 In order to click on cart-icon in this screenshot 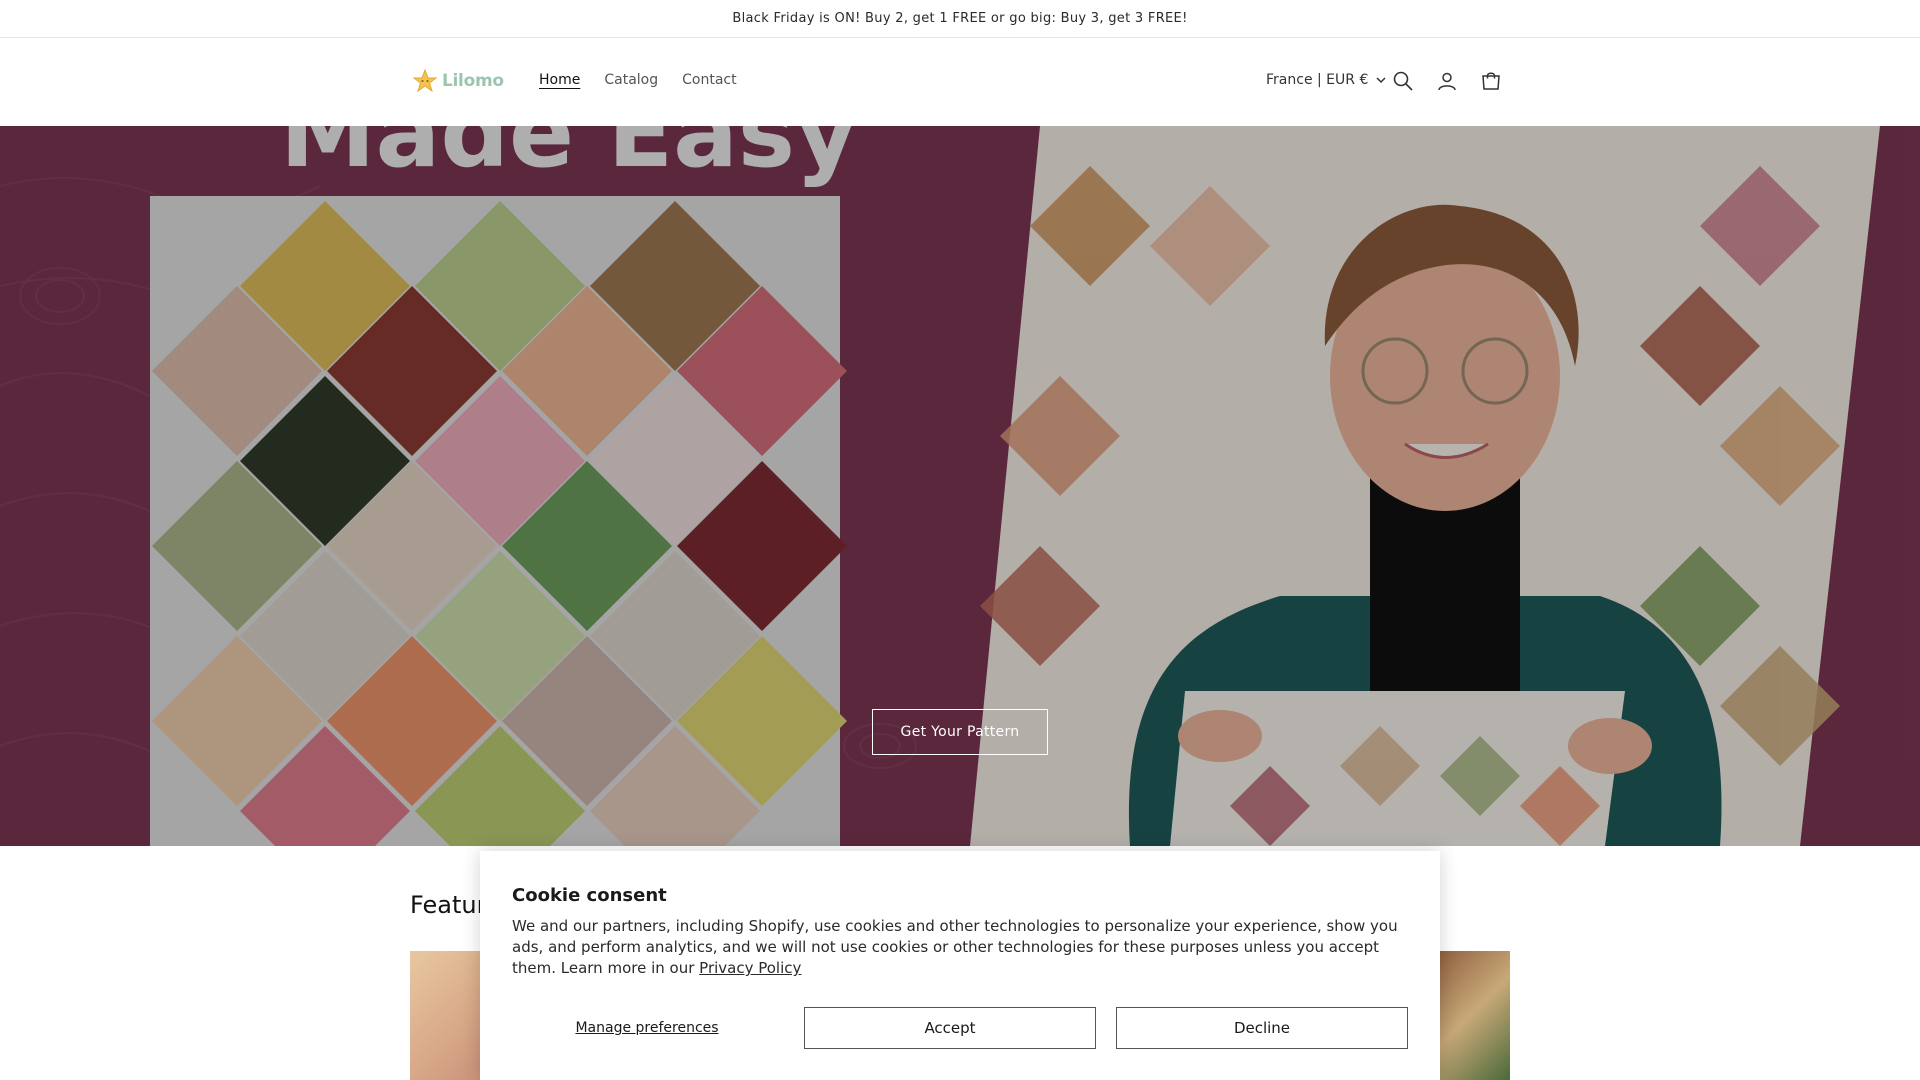, I will do `click(1491, 81)`.